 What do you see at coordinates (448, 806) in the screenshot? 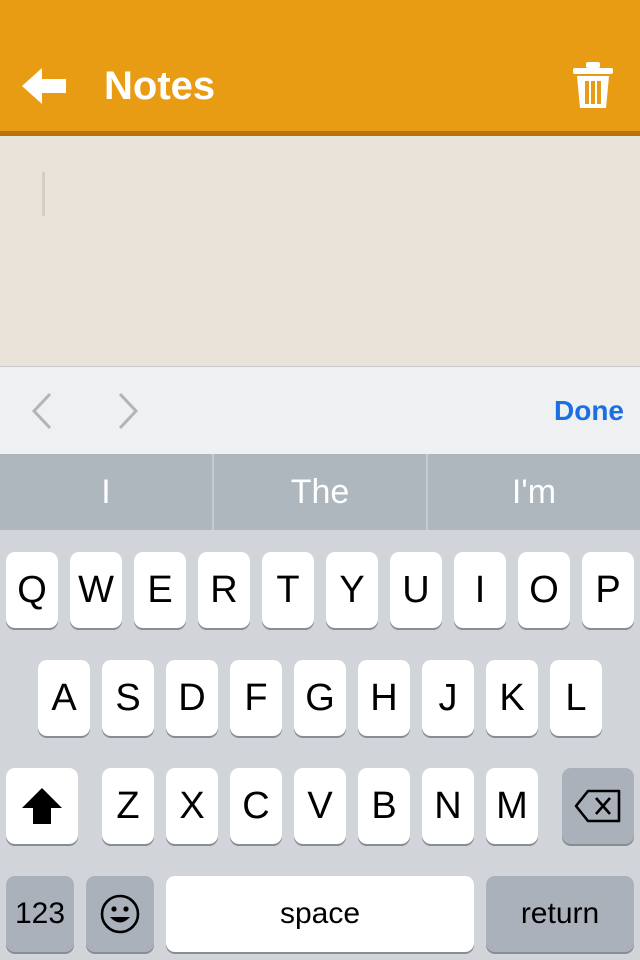
I see `key-n: N` at bounding box center [448, 806].